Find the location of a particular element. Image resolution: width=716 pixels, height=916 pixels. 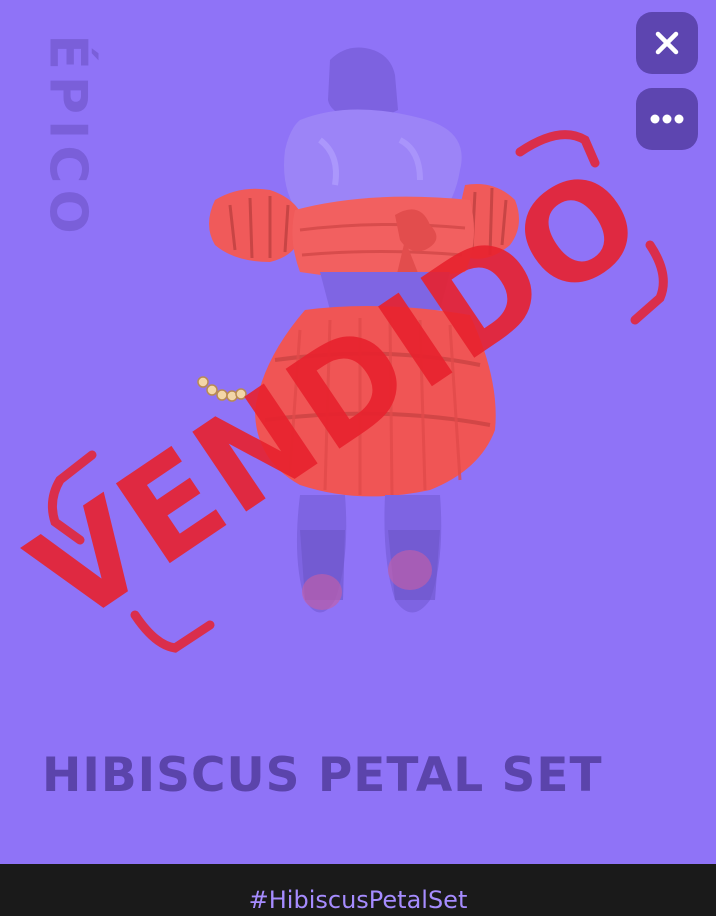

more-options-button is located at coordinates (667, 119).